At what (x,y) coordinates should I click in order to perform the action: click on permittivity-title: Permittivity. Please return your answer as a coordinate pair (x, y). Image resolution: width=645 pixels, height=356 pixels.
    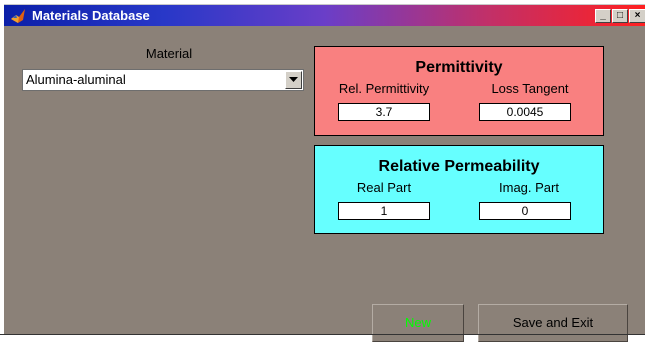
    Looking at the image, I should click on (459, 67).